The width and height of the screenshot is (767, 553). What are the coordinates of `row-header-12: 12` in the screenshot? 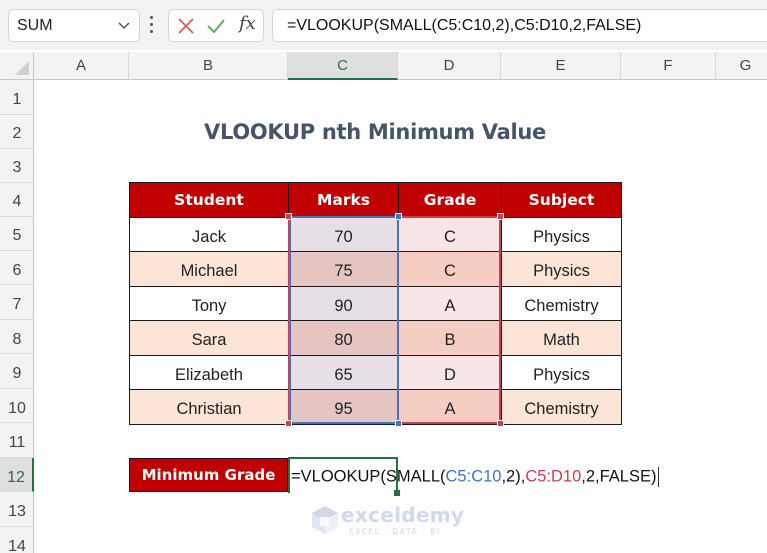 It's located at (17, 474).